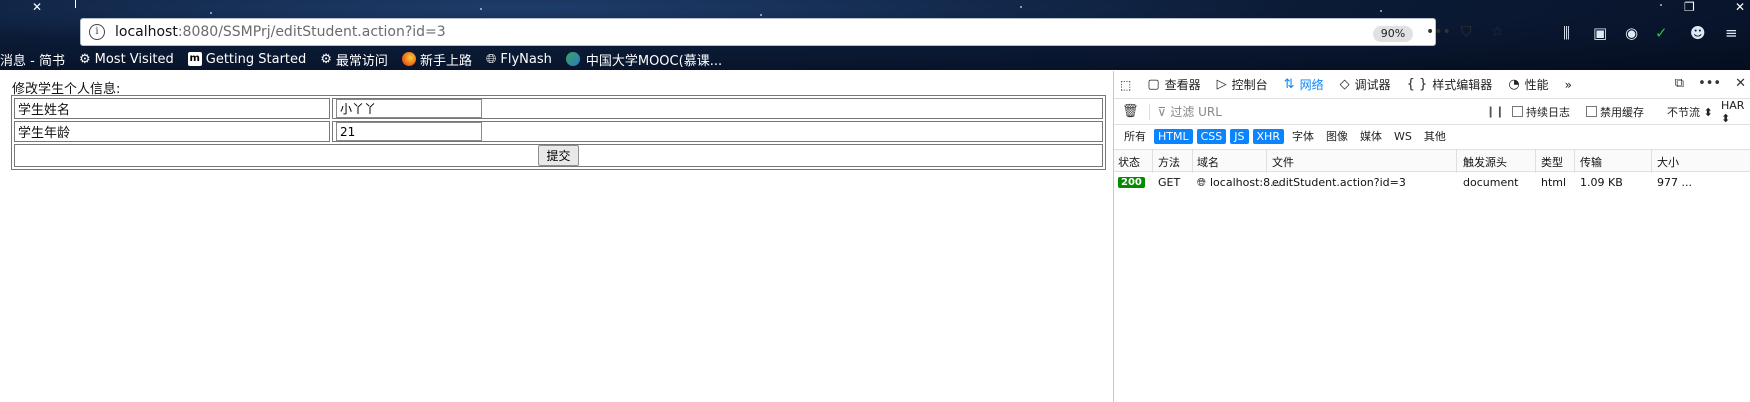 Image resolution: width=1750 pixels, height=402 pixels. I want to click on filter-xhr: XHR, so click(1268, 136).